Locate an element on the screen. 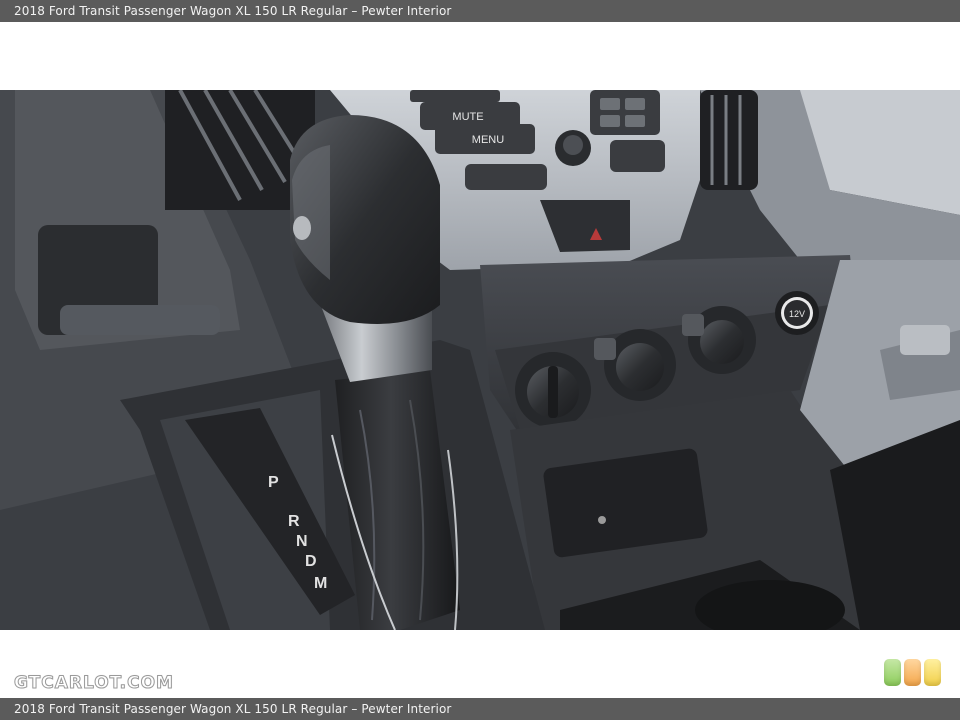  right-air-vent is located at coordinates (729, 140).